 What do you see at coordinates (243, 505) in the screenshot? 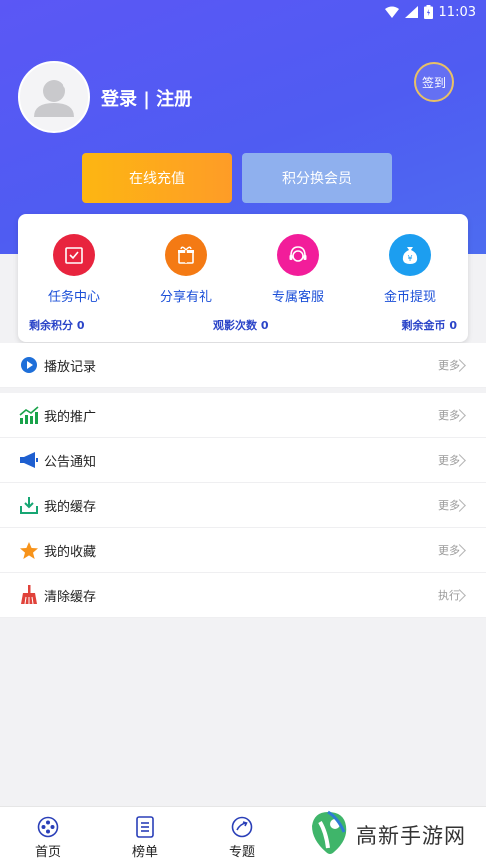
I see `list-item-downloads: 我的缓存 更多` at bounding box center [243, 505].